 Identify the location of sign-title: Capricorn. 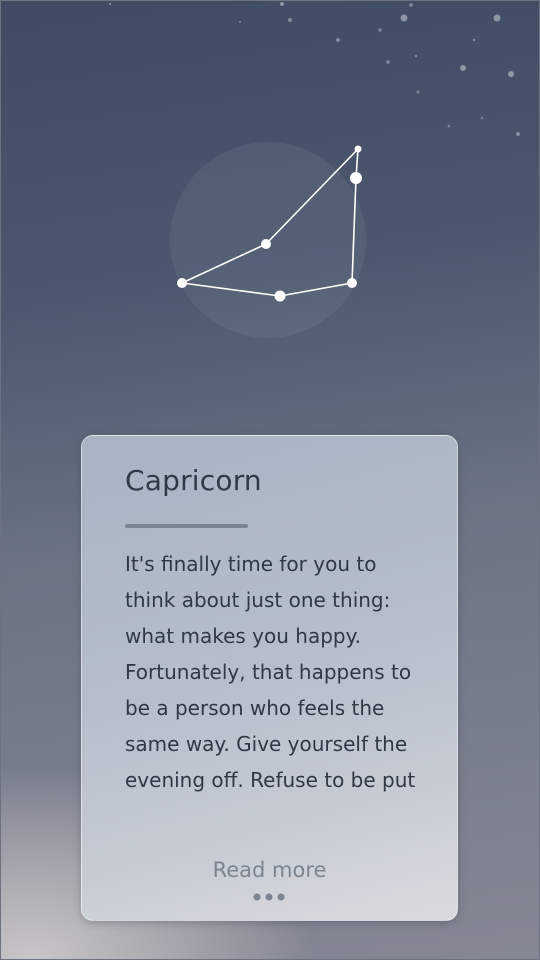
(193, 480).